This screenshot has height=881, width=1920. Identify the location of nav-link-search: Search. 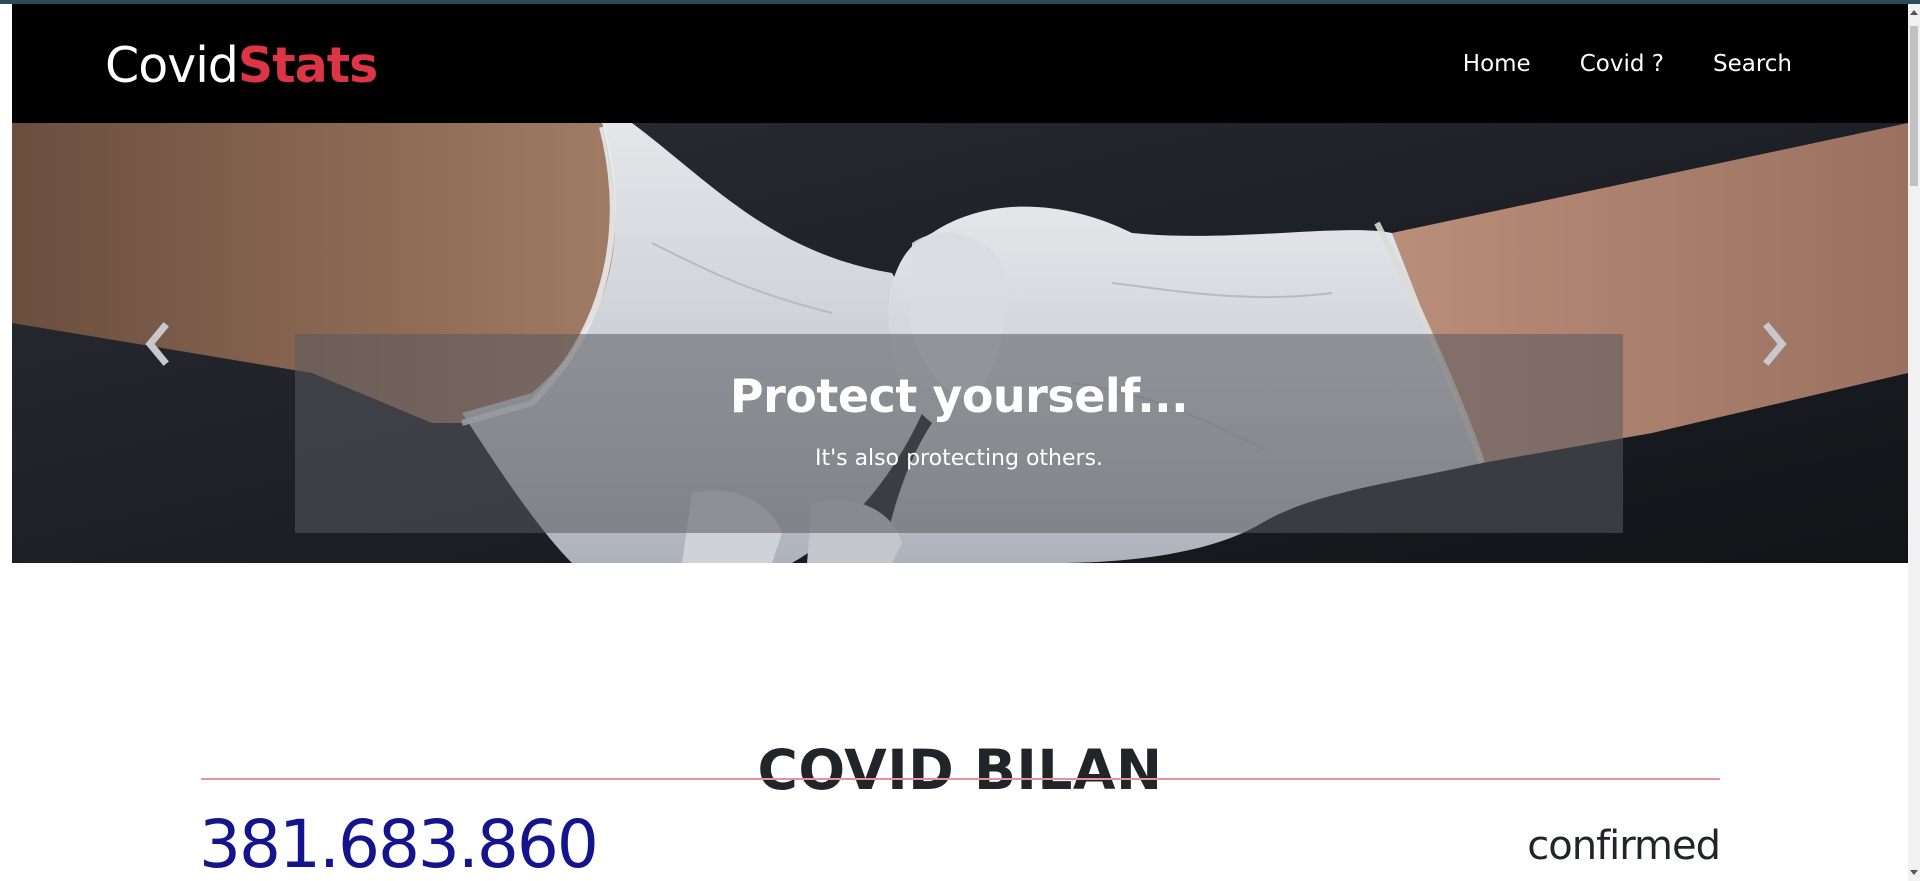
(1752, 64).